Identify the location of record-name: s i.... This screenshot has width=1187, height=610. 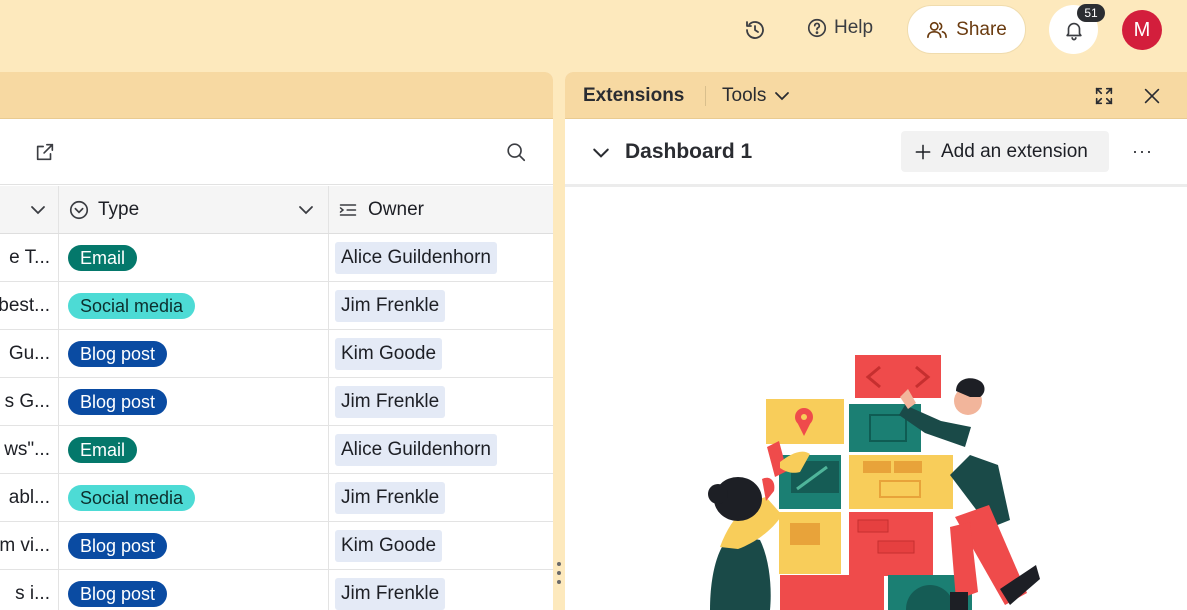
(32, 593).